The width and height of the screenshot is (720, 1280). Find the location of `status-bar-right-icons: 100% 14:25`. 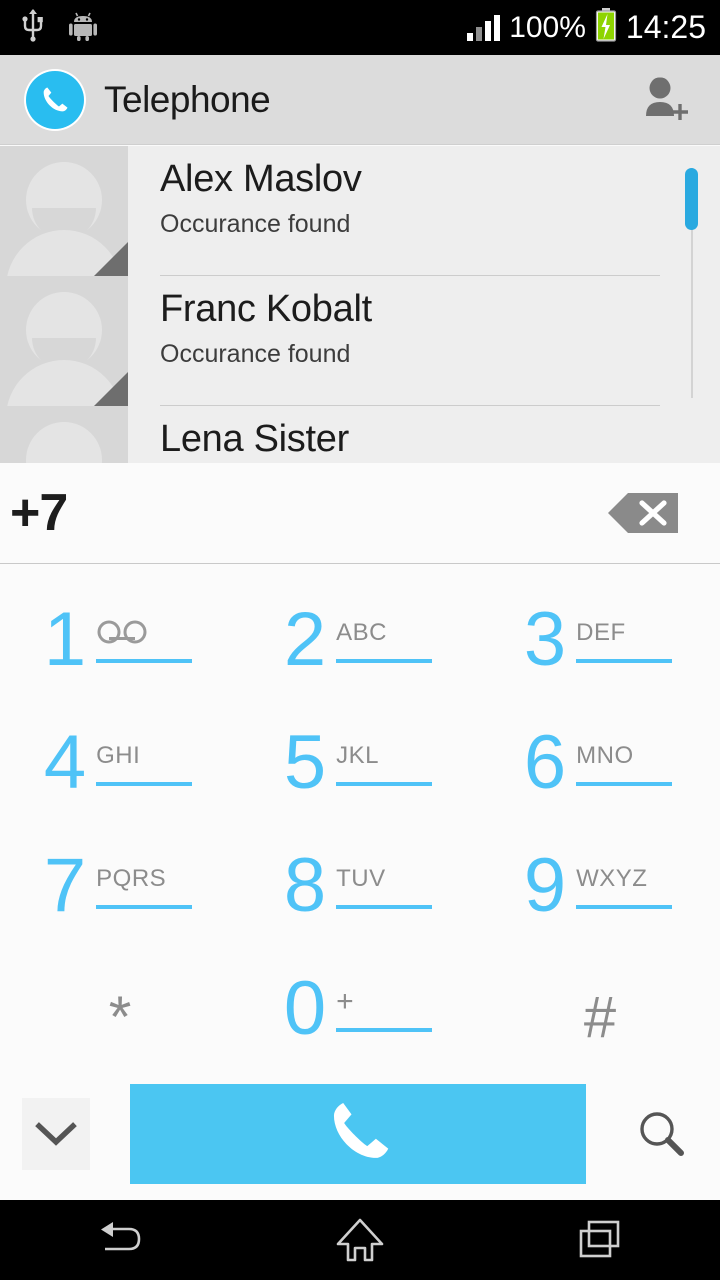

status-bar-right-icons: 100% 14:25 is located at coordinates (586, 27).